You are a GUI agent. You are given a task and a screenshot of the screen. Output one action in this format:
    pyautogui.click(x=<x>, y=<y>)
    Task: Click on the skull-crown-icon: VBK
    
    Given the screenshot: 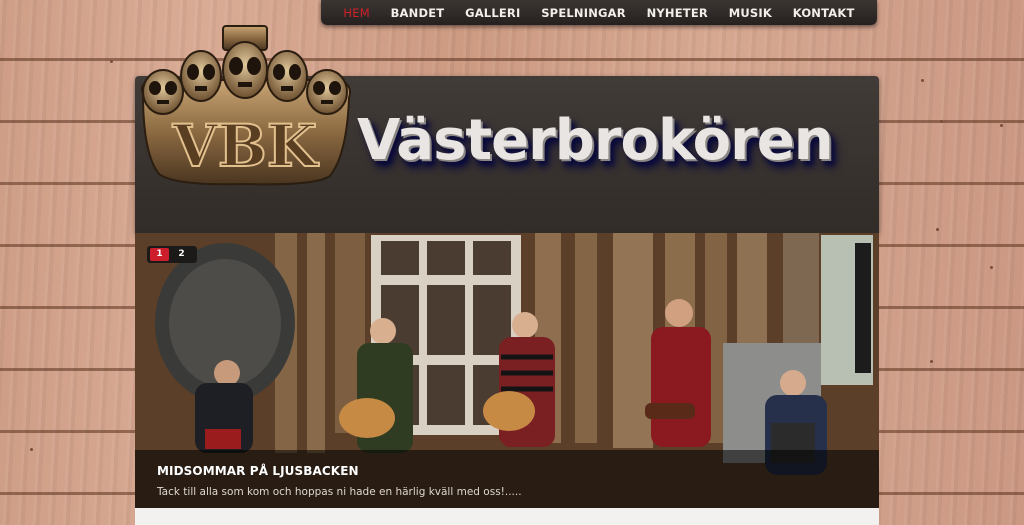 What is the action you would take?
    pyautogui.click(x=245, y=105)
    